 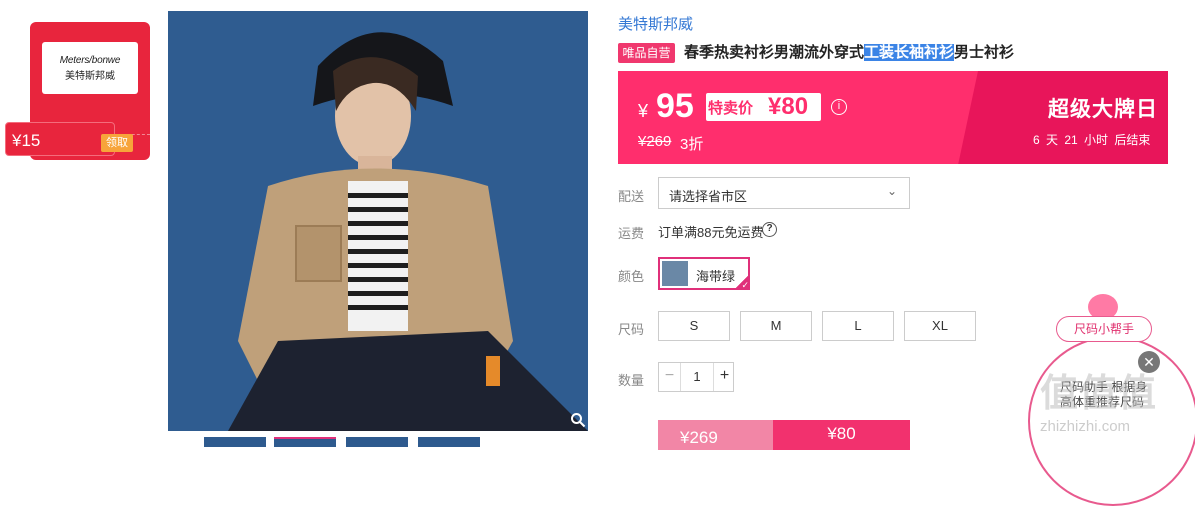 I want to click on shipping-label: 运费, so click(x=631, y=233).